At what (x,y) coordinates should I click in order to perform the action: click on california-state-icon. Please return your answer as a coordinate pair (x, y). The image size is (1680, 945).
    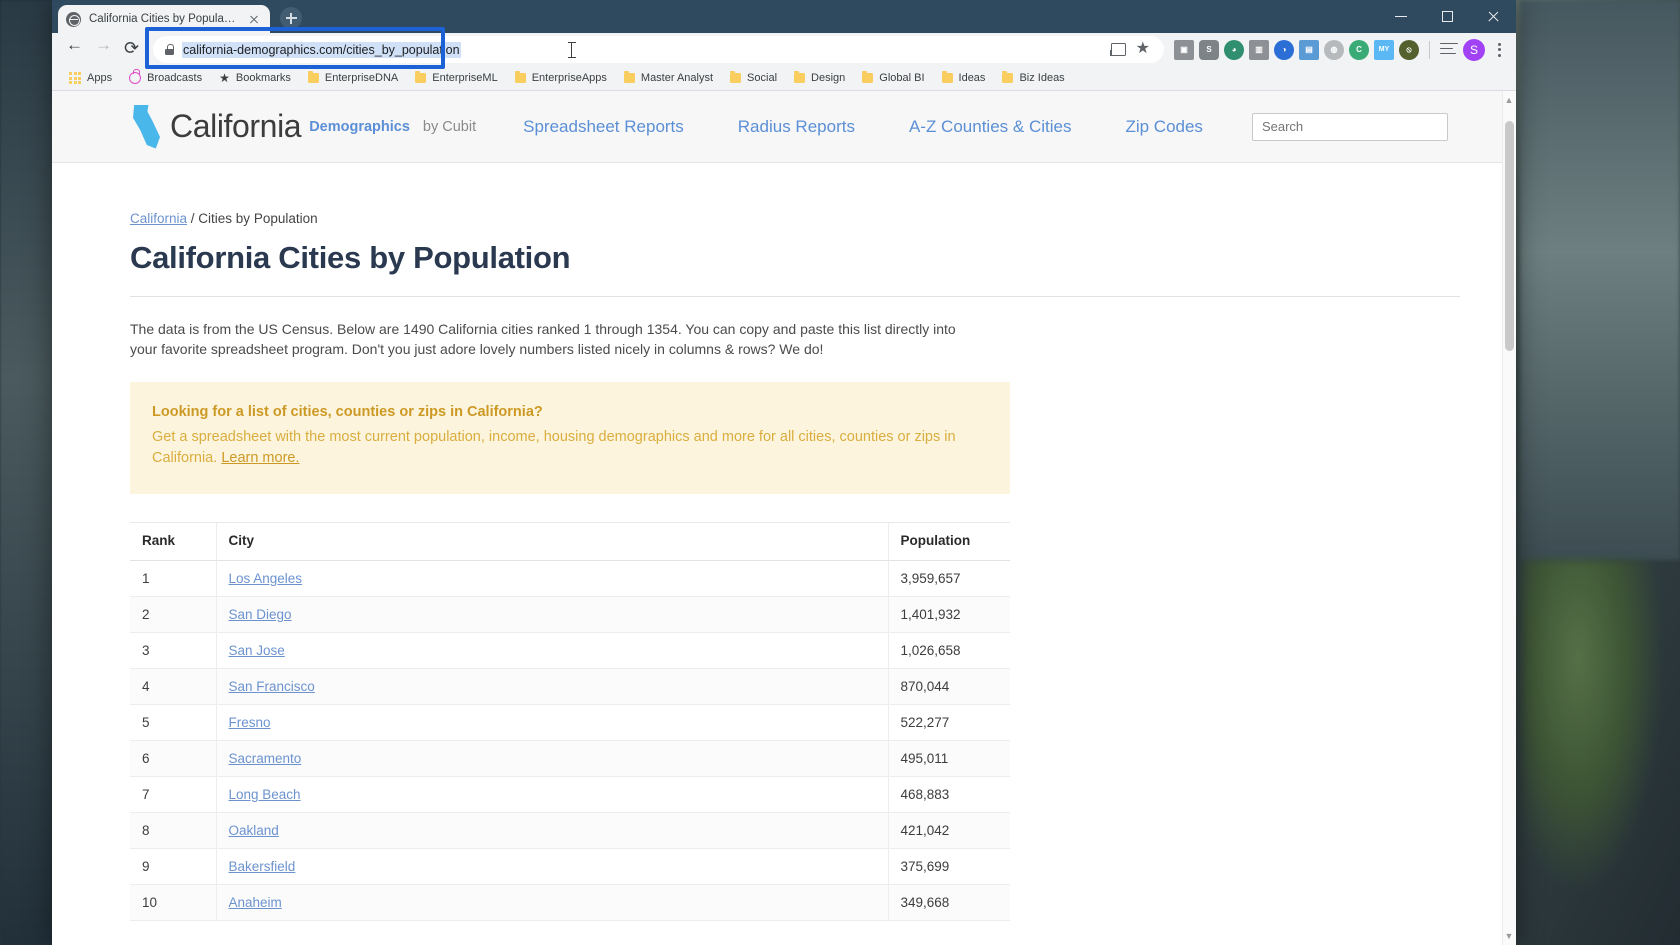
    Looking at the image, I should click on (146, 126).